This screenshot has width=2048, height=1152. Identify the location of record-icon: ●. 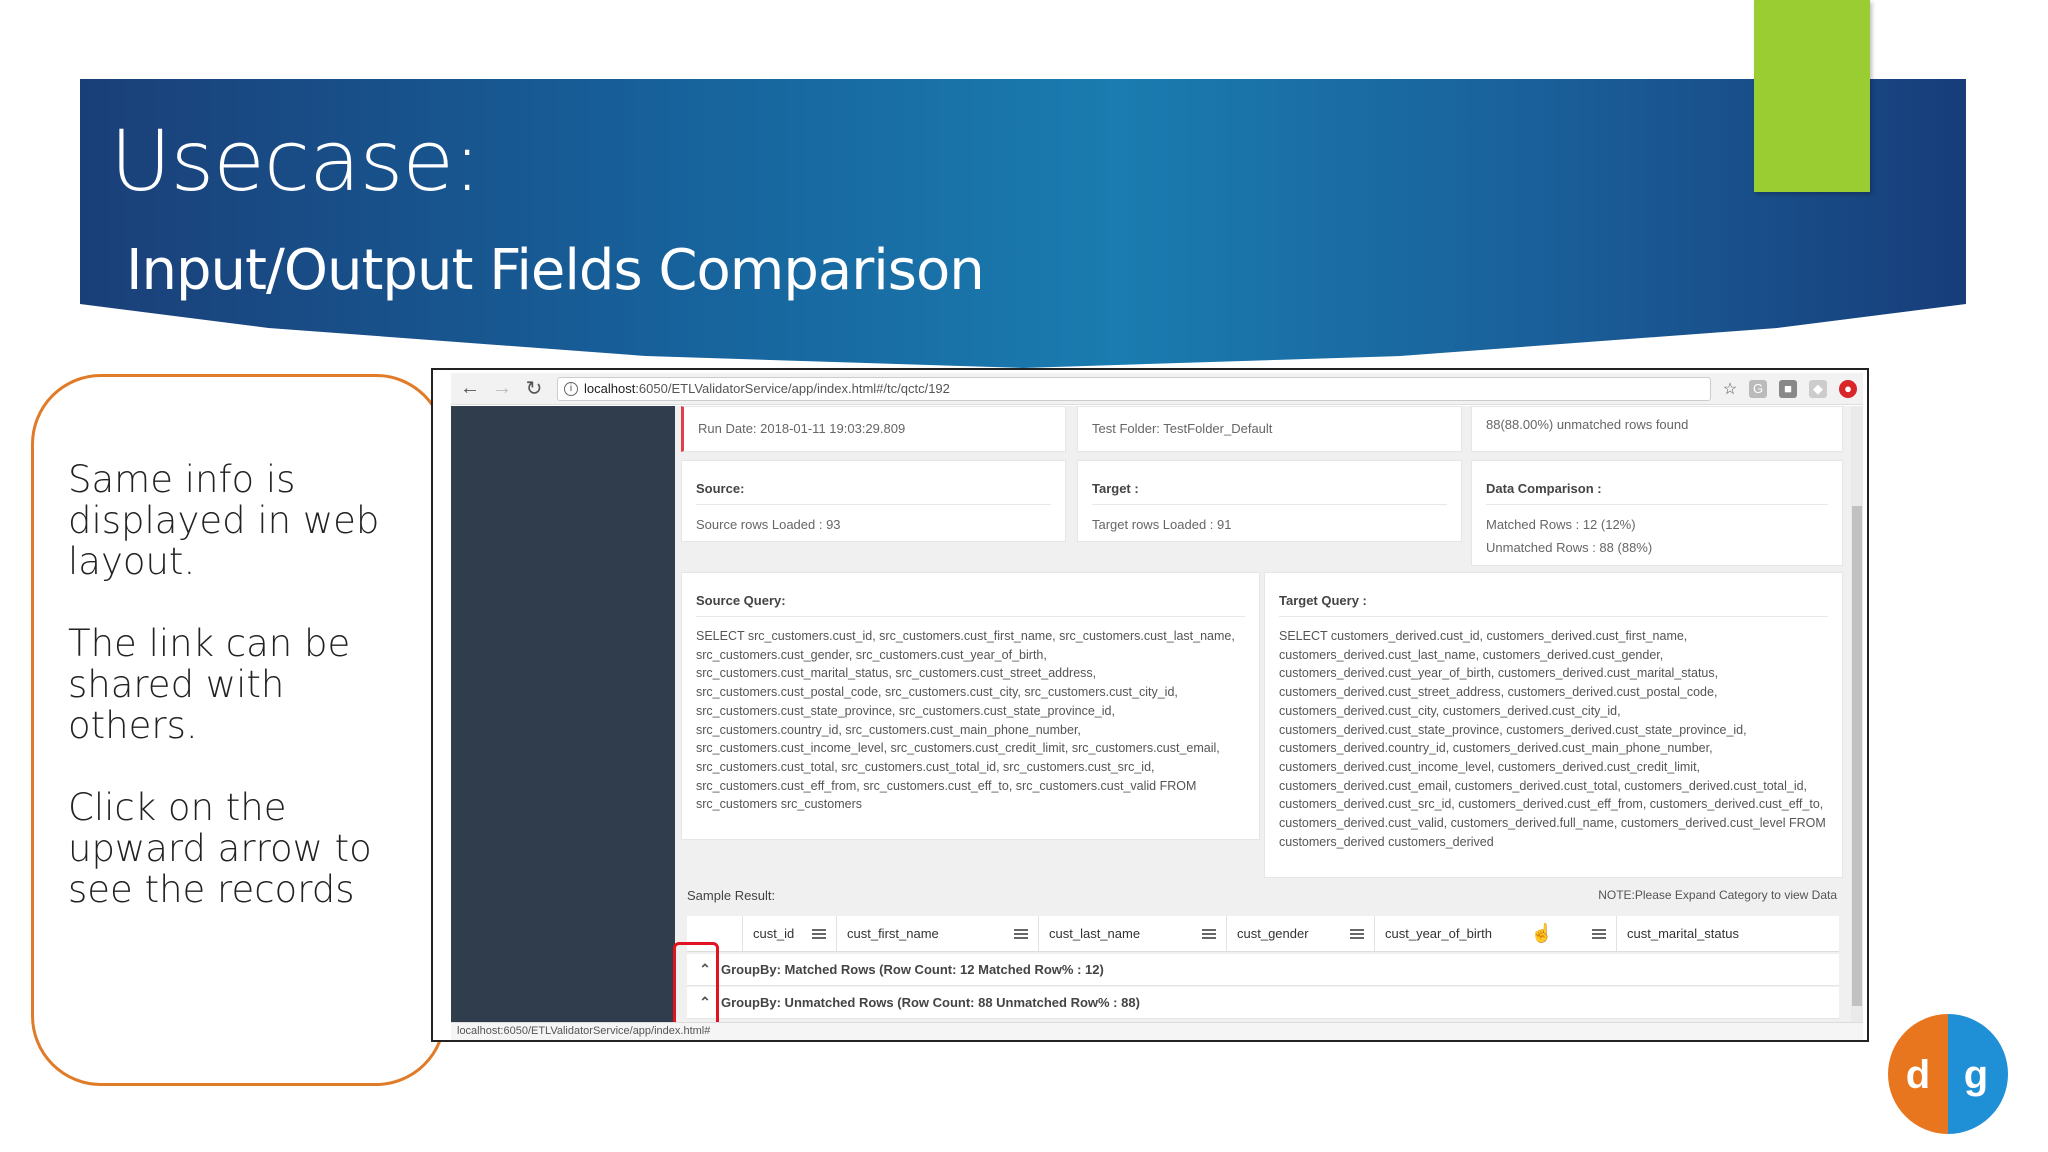
(1848, 388).